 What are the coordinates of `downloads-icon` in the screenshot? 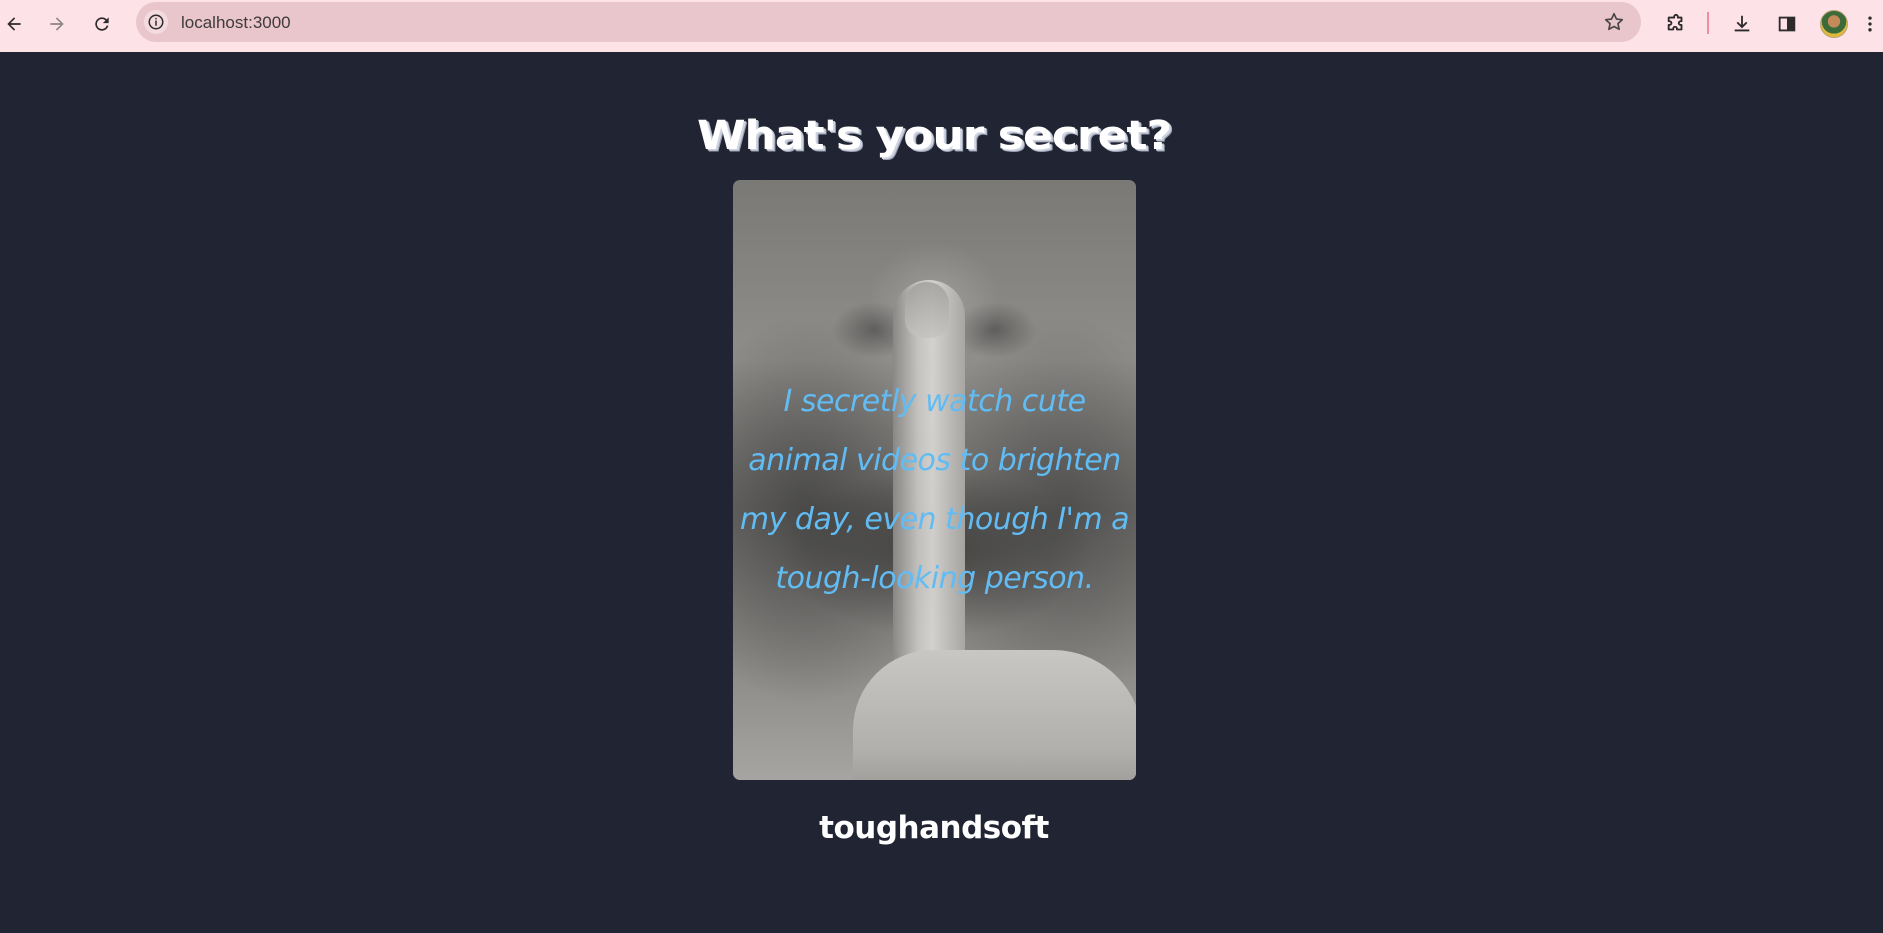 It's located at (1742, 23).